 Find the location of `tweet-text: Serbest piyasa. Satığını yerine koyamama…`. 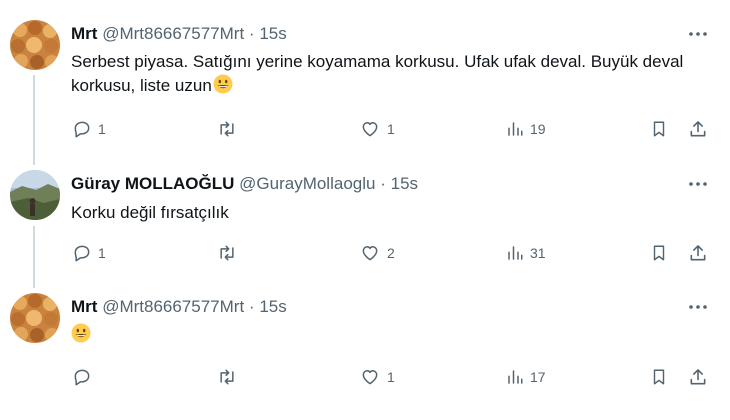

tweet-text: Serbest piyasa. Satığını yerine koyamama… is located at coordinates (391, 74).